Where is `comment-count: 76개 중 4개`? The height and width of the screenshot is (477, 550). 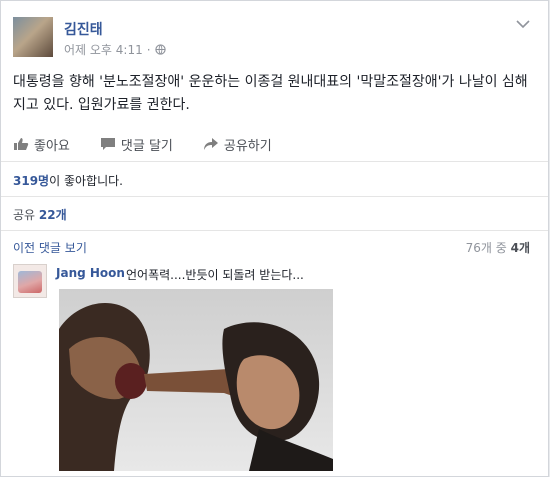
comment-count: 76개 중 4개 is located at coordinates (498, 247).